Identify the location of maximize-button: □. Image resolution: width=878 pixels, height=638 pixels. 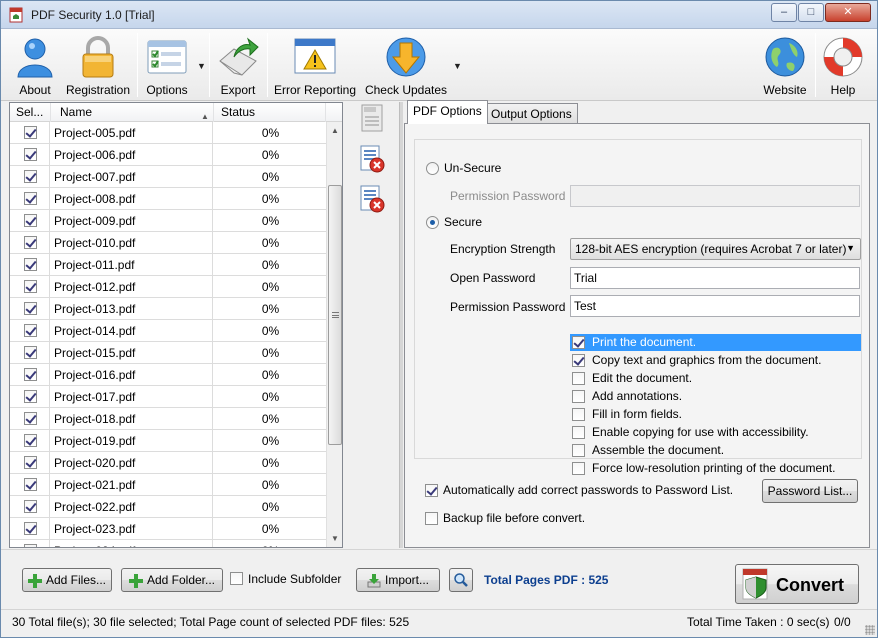
(811, 12).